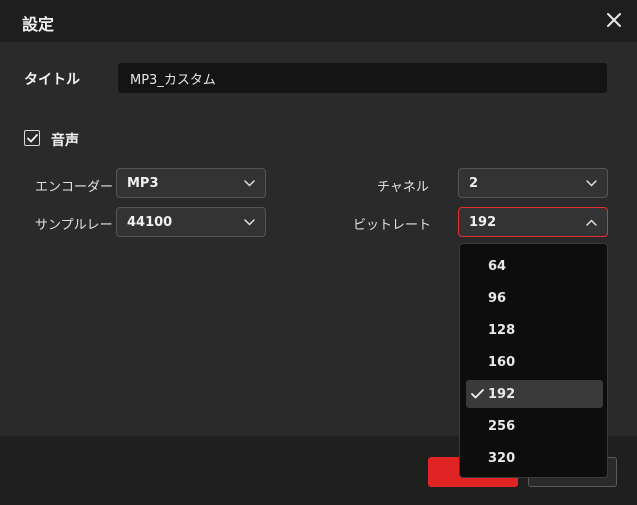 The image size is (637, 505). I want to click on audio-label: 音声, so click(65, 141).